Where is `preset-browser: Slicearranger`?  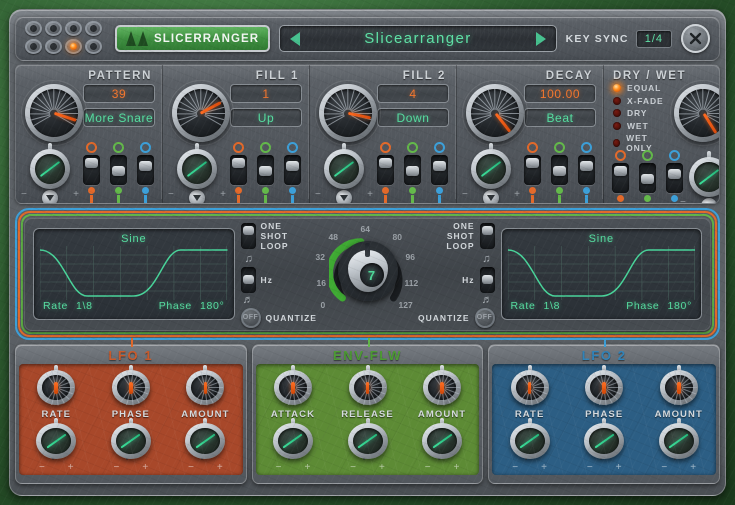 preset-browser: Slicearranger is located at coordinates (418, 38).